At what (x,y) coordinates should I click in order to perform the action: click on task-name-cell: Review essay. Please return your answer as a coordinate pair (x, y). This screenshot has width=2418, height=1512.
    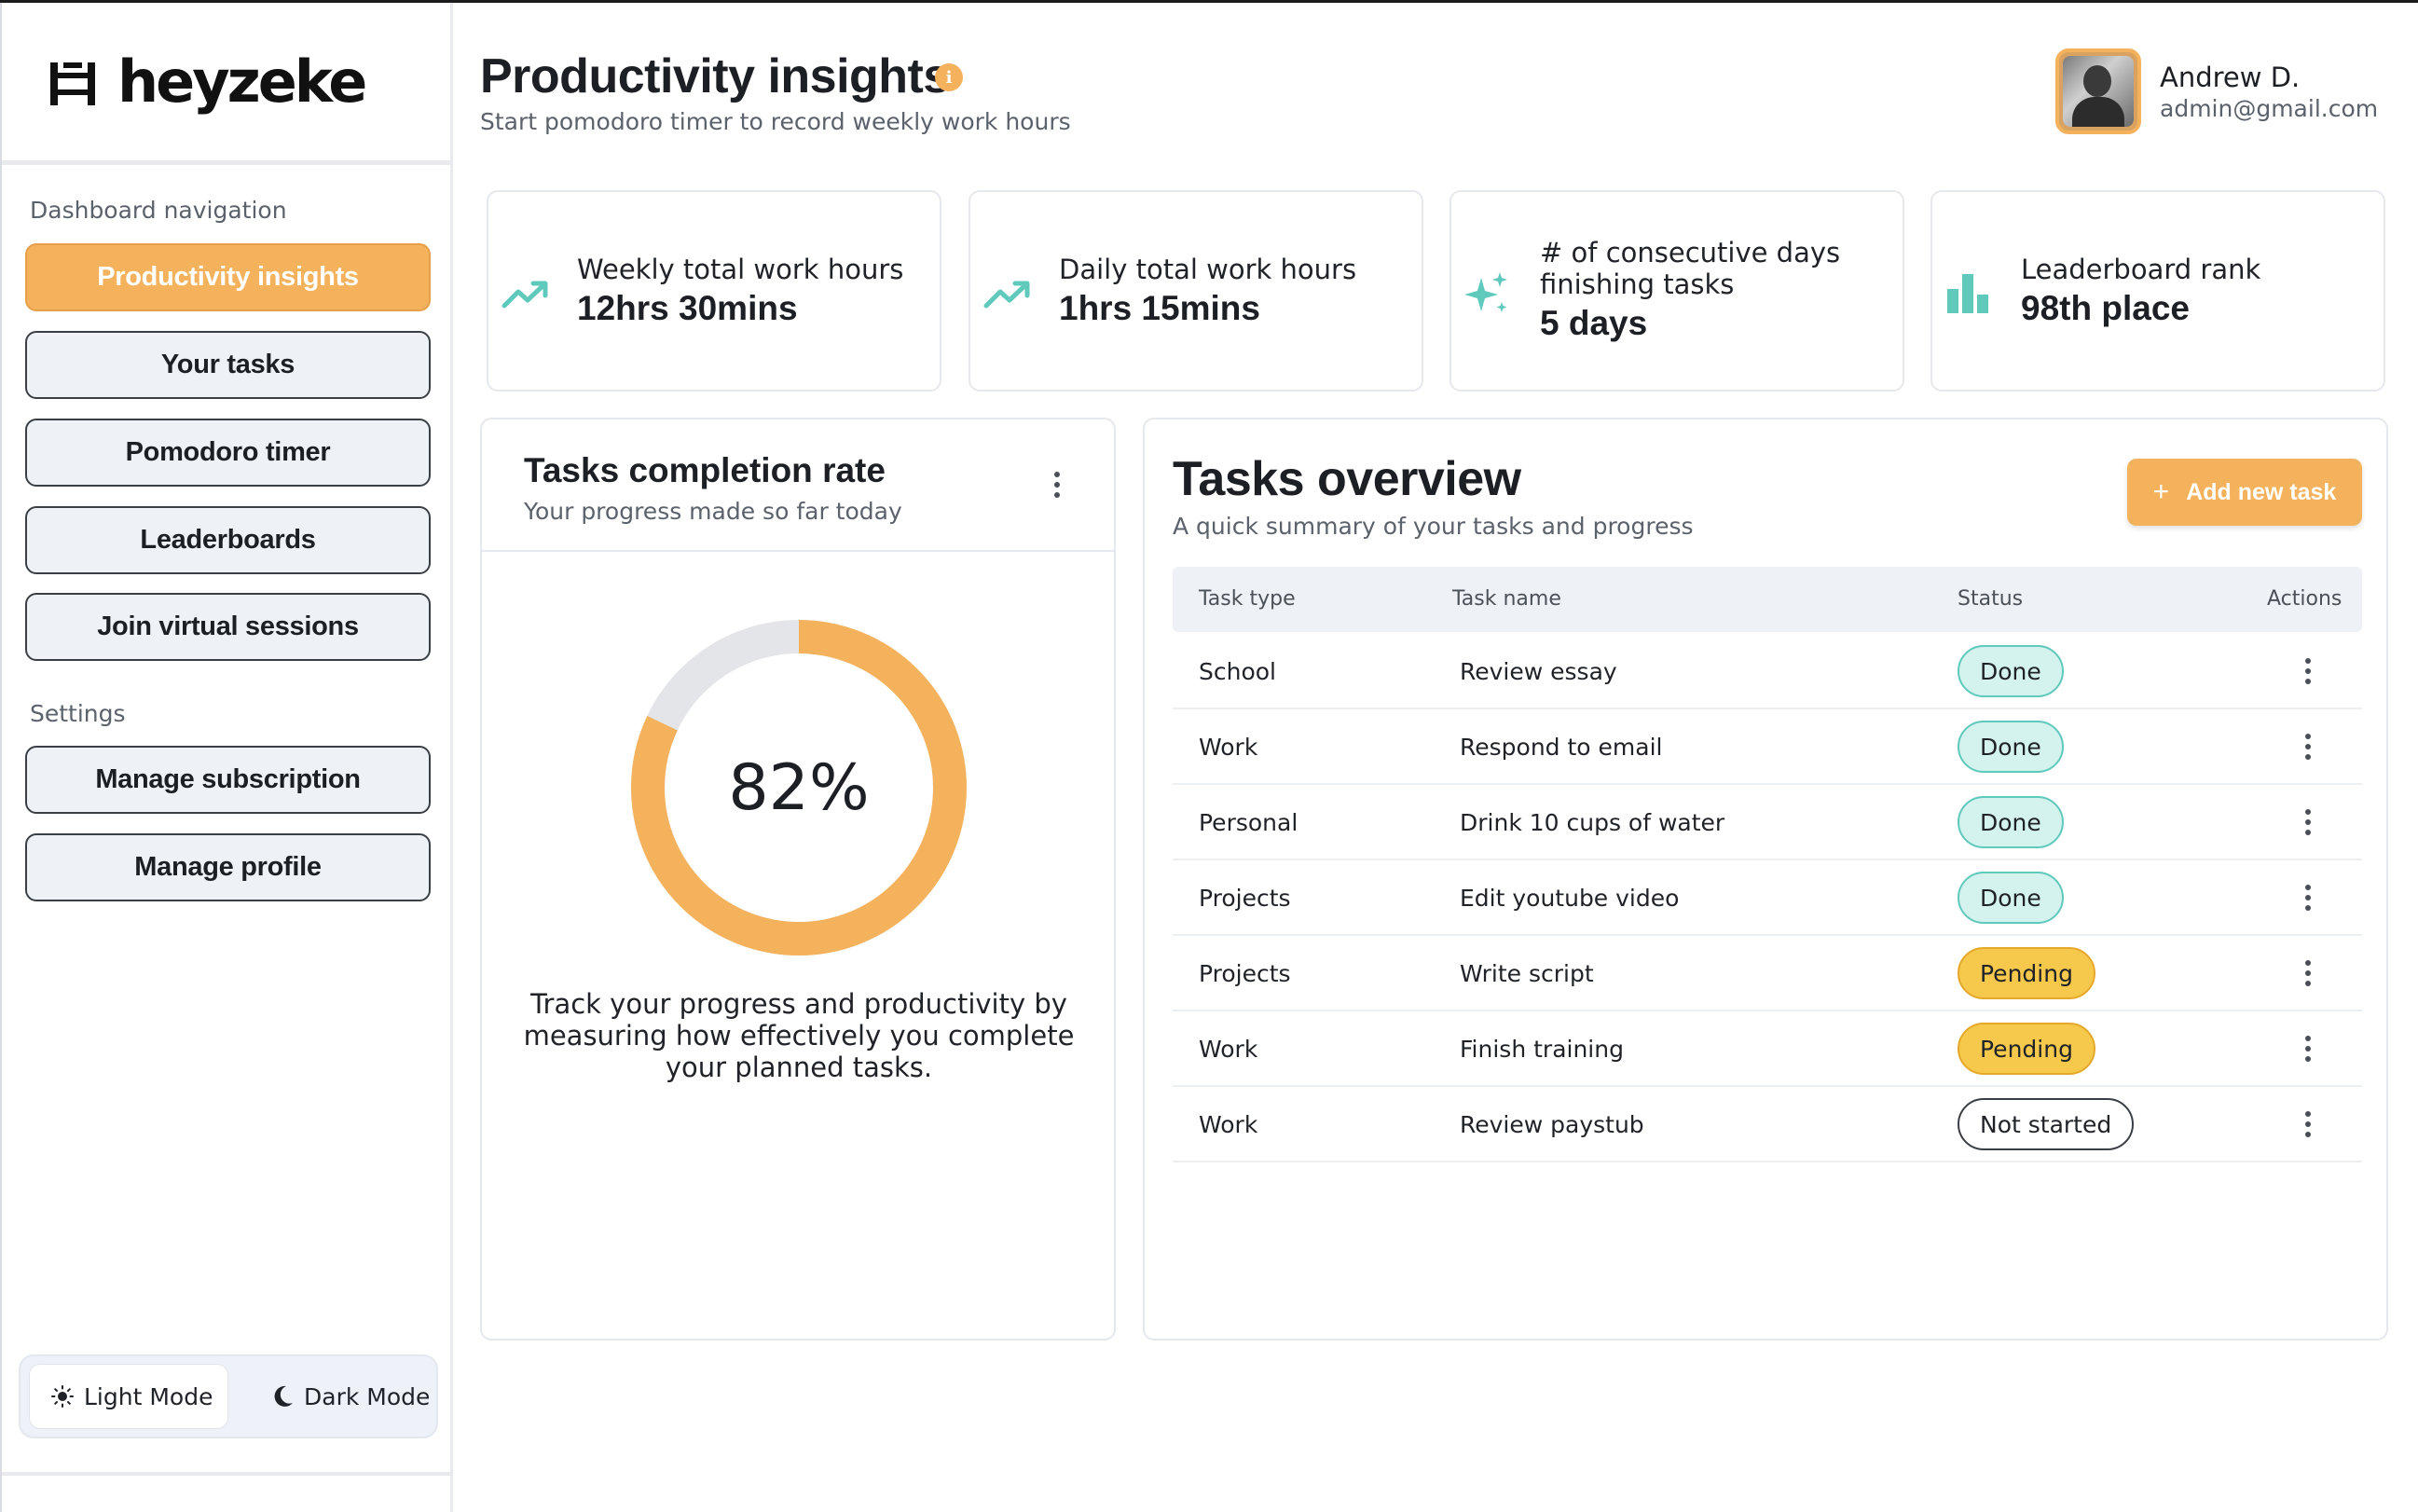
    Looking at the image, I should click on (1538, 671).